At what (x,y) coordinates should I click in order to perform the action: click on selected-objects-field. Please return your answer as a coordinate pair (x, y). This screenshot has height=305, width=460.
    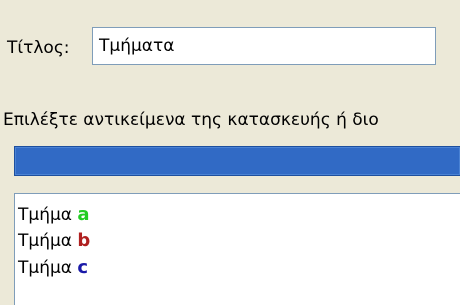
    Looking at the image, I should click on (237, 161).